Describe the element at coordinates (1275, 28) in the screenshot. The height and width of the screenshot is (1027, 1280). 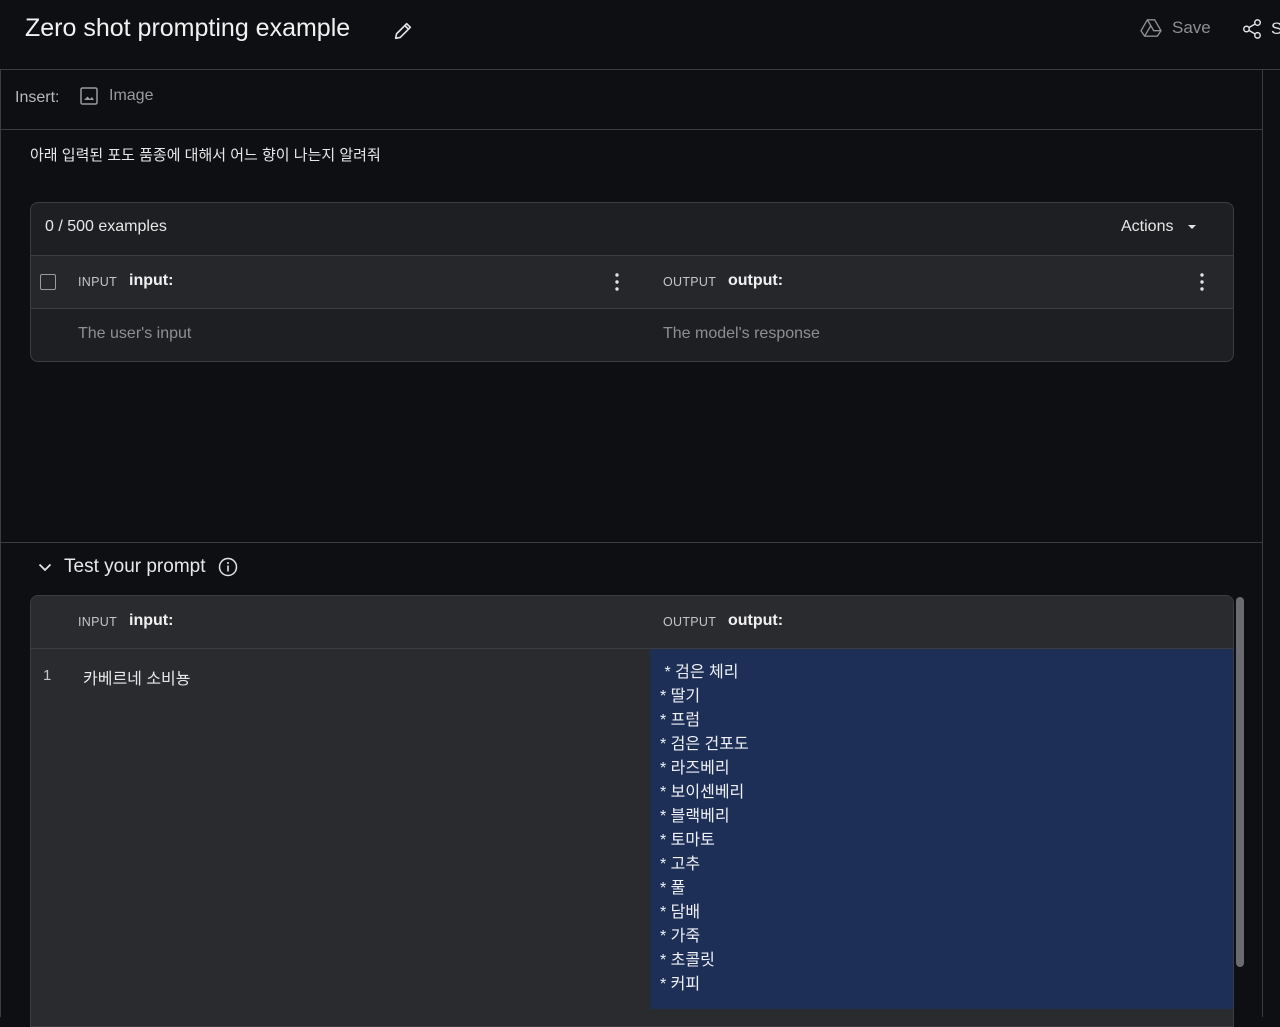
I see `share-label: S` at that location.